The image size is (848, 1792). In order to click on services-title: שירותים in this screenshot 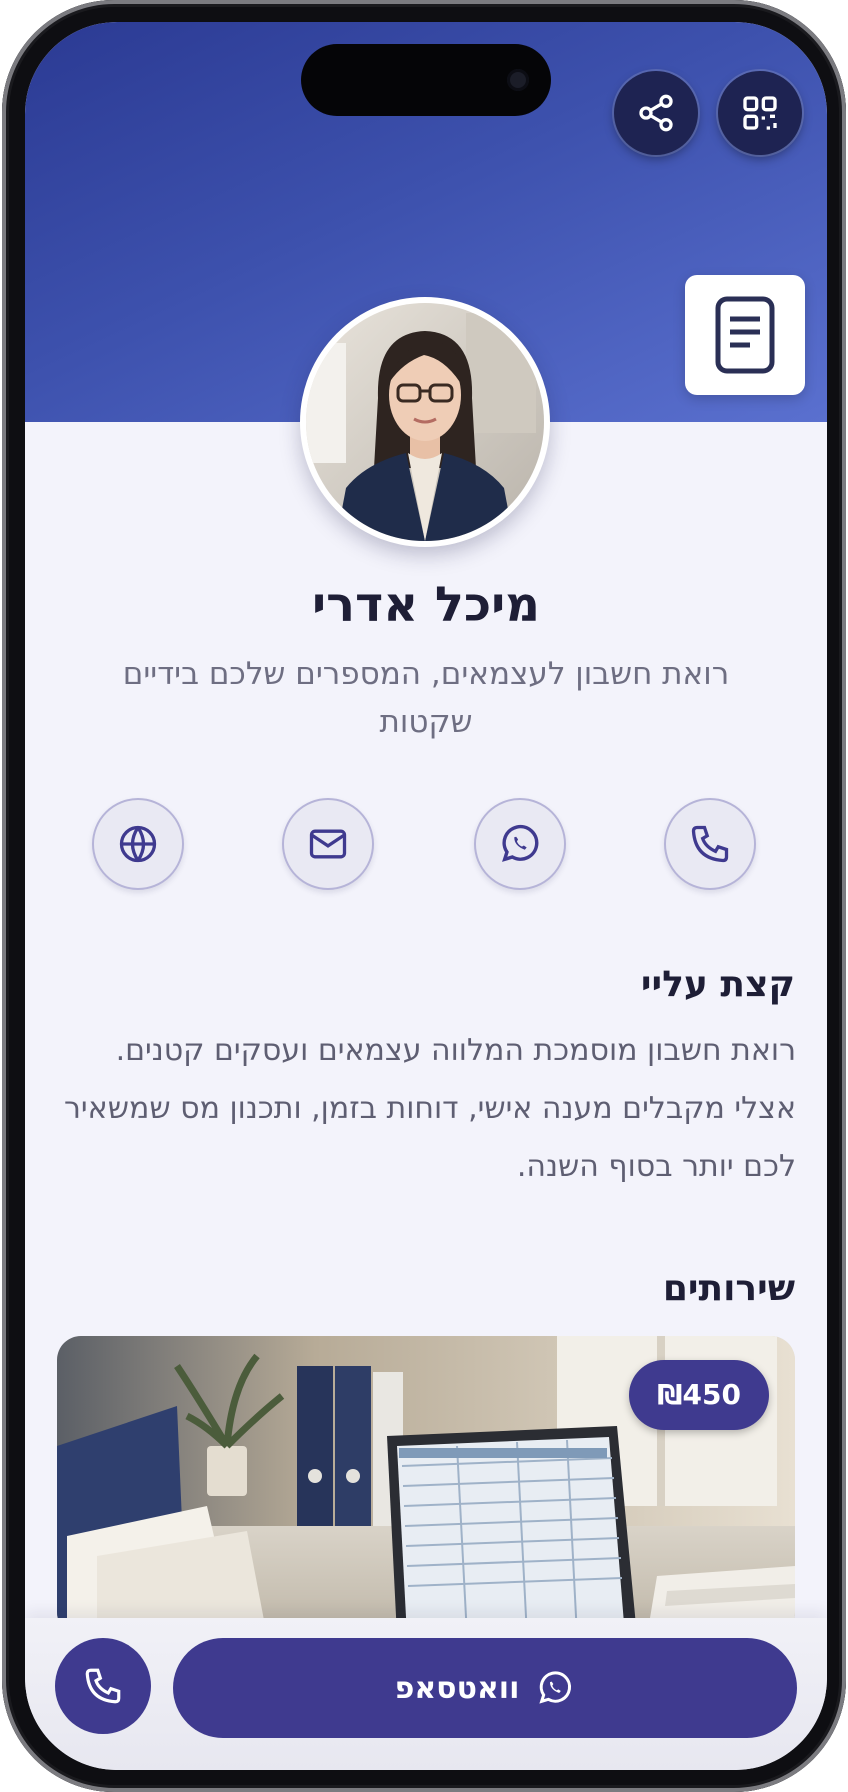, I will do `click(728, 1288)`.